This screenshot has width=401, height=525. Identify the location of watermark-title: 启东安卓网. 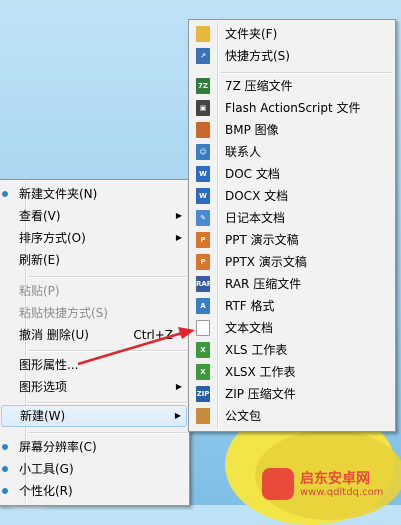
(335, 479).